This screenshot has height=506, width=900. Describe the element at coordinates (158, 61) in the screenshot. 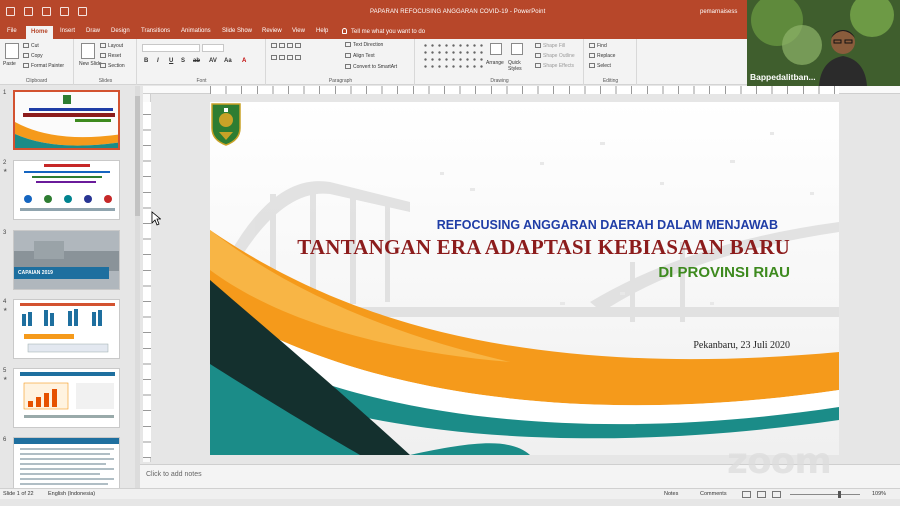

I see `italic-button: I` at that location.